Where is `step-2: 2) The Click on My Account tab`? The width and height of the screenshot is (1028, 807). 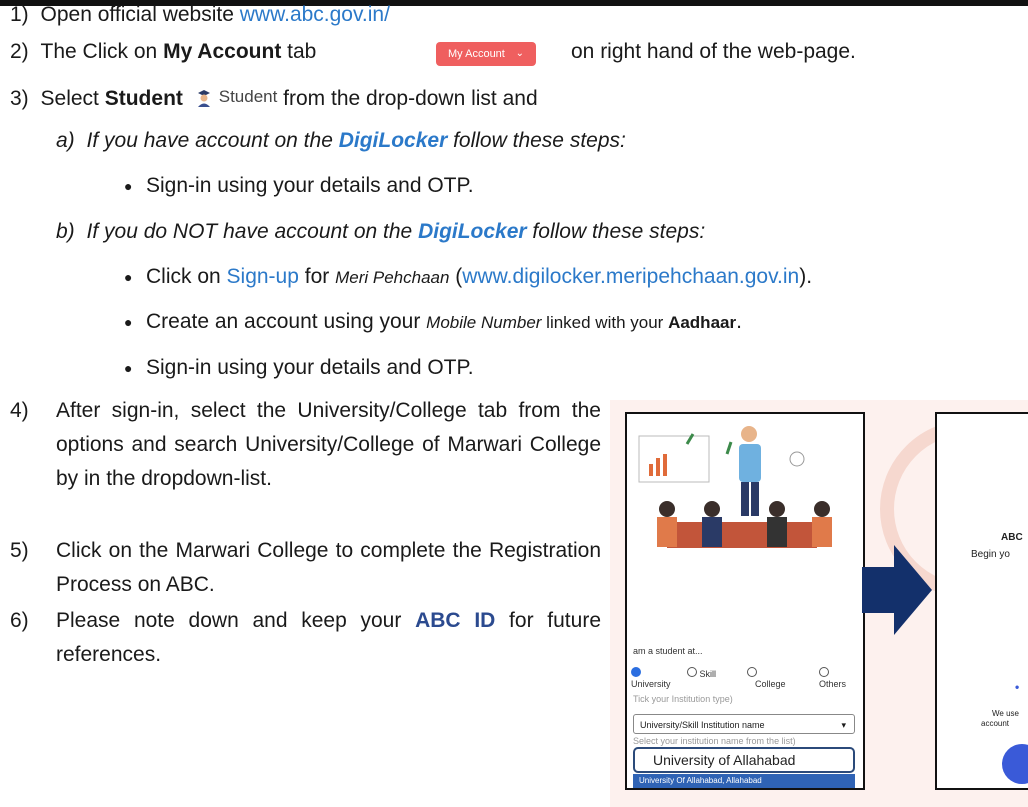
step-2: 2) The Click on My Account tab is located at coordinates (163, 52).